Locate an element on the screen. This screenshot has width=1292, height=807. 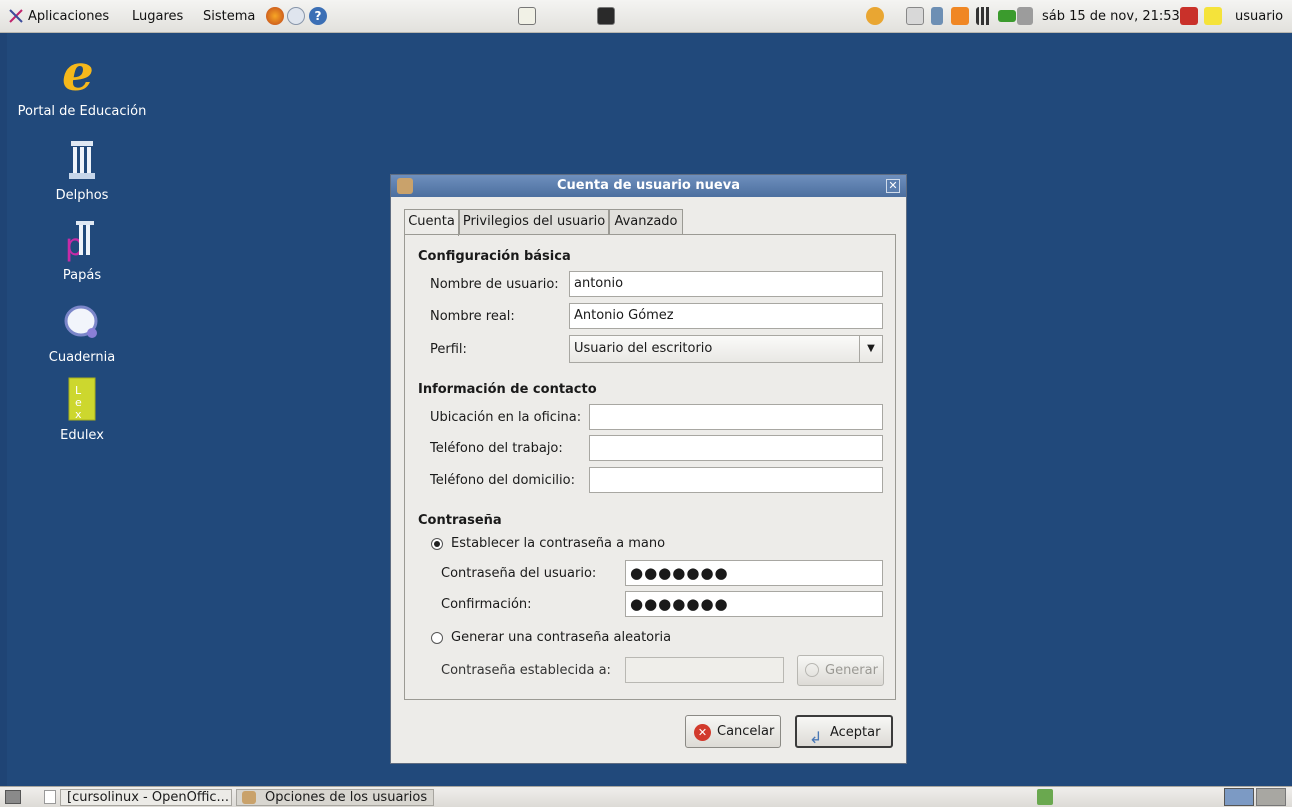
desktop-icon-delphos: Delphos is located at coordinates (82, 168).